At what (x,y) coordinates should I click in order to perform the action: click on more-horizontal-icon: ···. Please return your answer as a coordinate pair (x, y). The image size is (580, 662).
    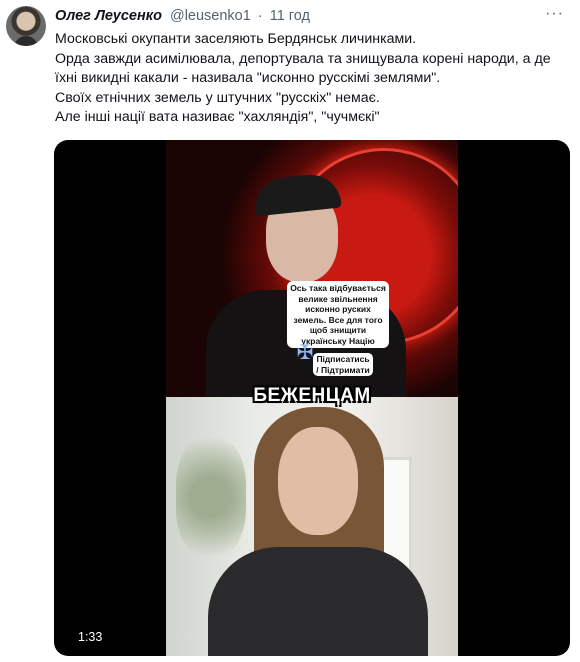
    Looking at the image, I should click on (554, 14).